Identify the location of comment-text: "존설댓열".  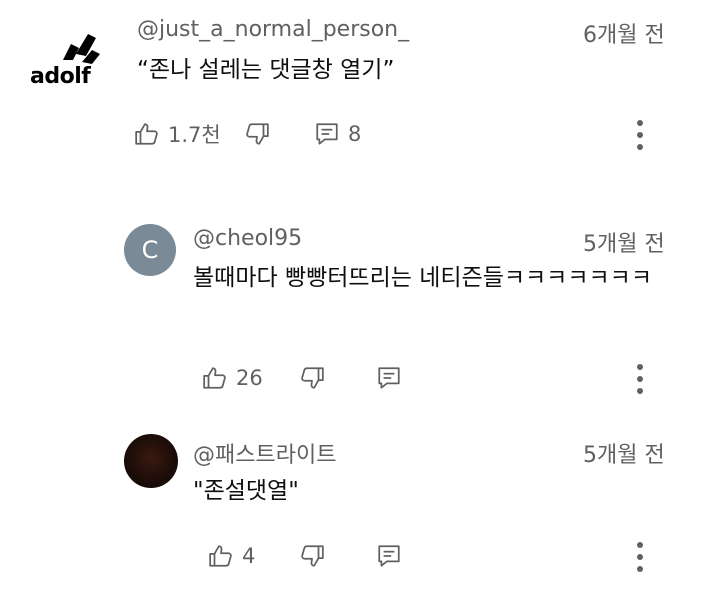
(246, 491).